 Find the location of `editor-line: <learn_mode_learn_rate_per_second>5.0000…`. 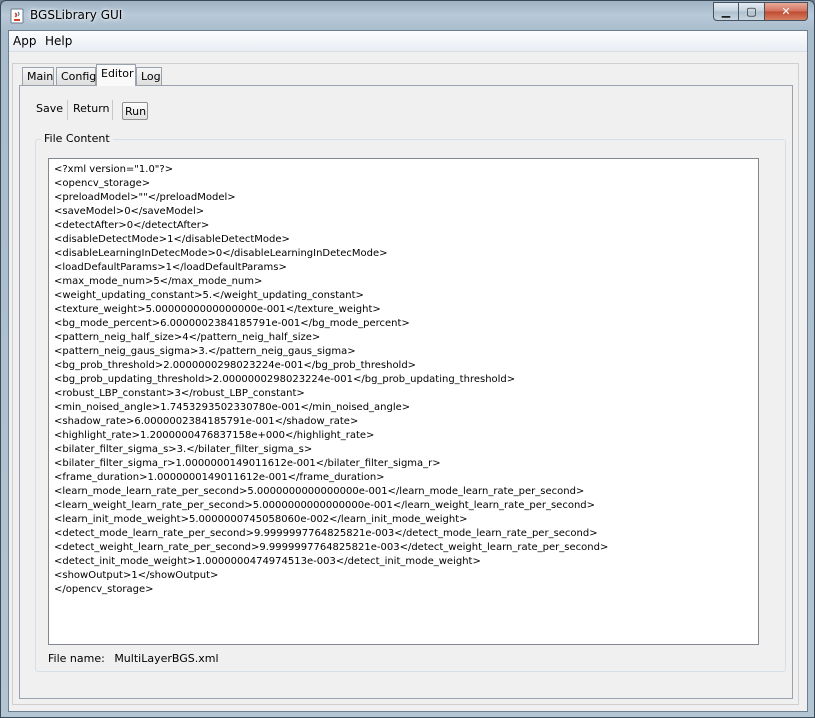

editor-line: <learn_mode_learn_rate_per_second>5.0000… is located at coordinates (319, 491).